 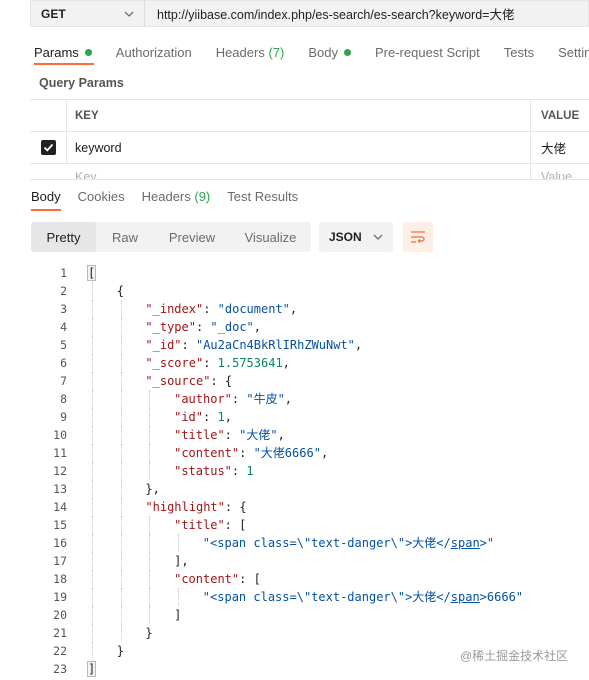 I want to click on tab-tests: Tests, so click(x=519, y=52).